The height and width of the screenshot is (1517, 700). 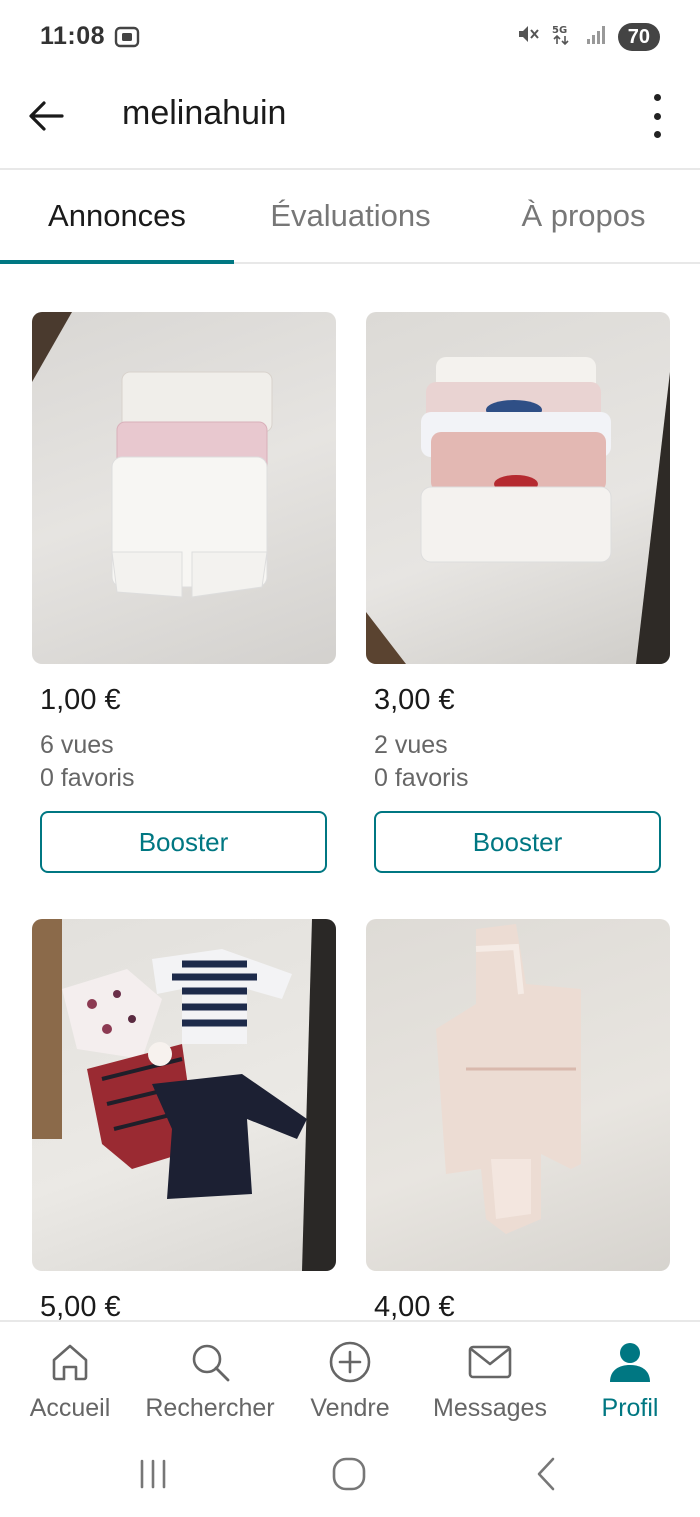 What do you see at coordinates (73, 36) in the screenshot?
I see `status-time: 11:08` at bounding box center [73, 36].